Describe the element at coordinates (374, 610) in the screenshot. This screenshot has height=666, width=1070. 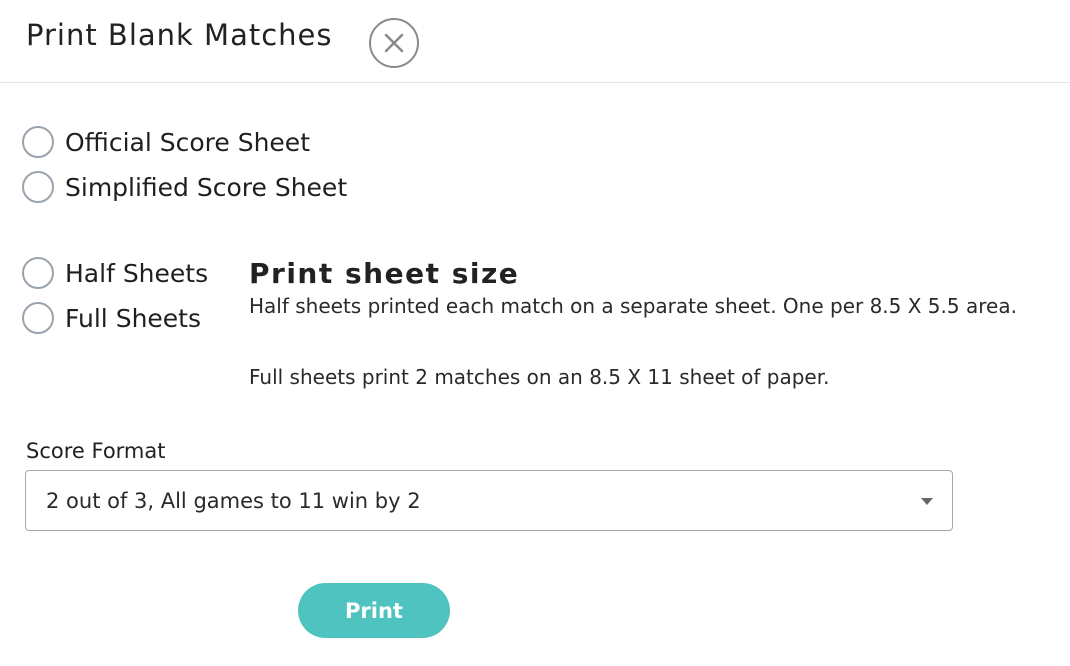
I see `print-button: Print` at that location.